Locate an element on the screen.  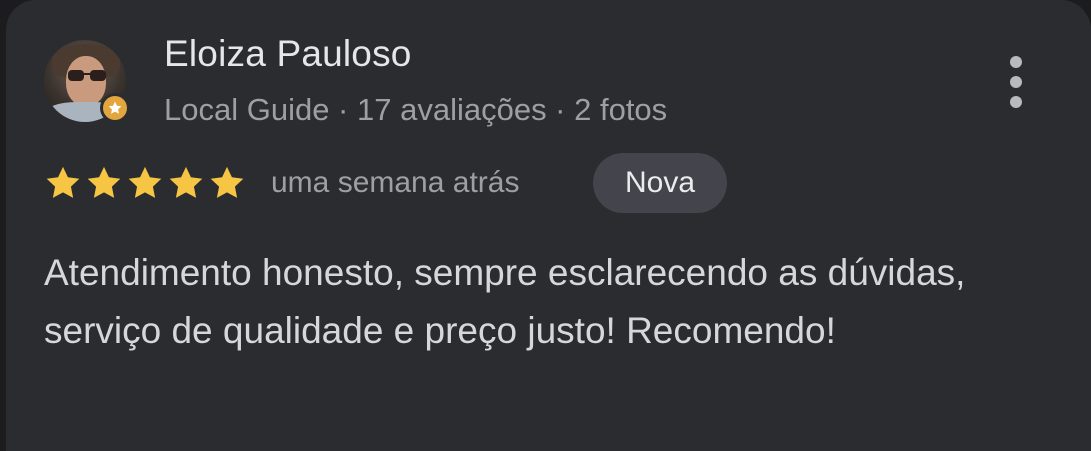
more-vert-icon is located at coordinates (1016, 62).